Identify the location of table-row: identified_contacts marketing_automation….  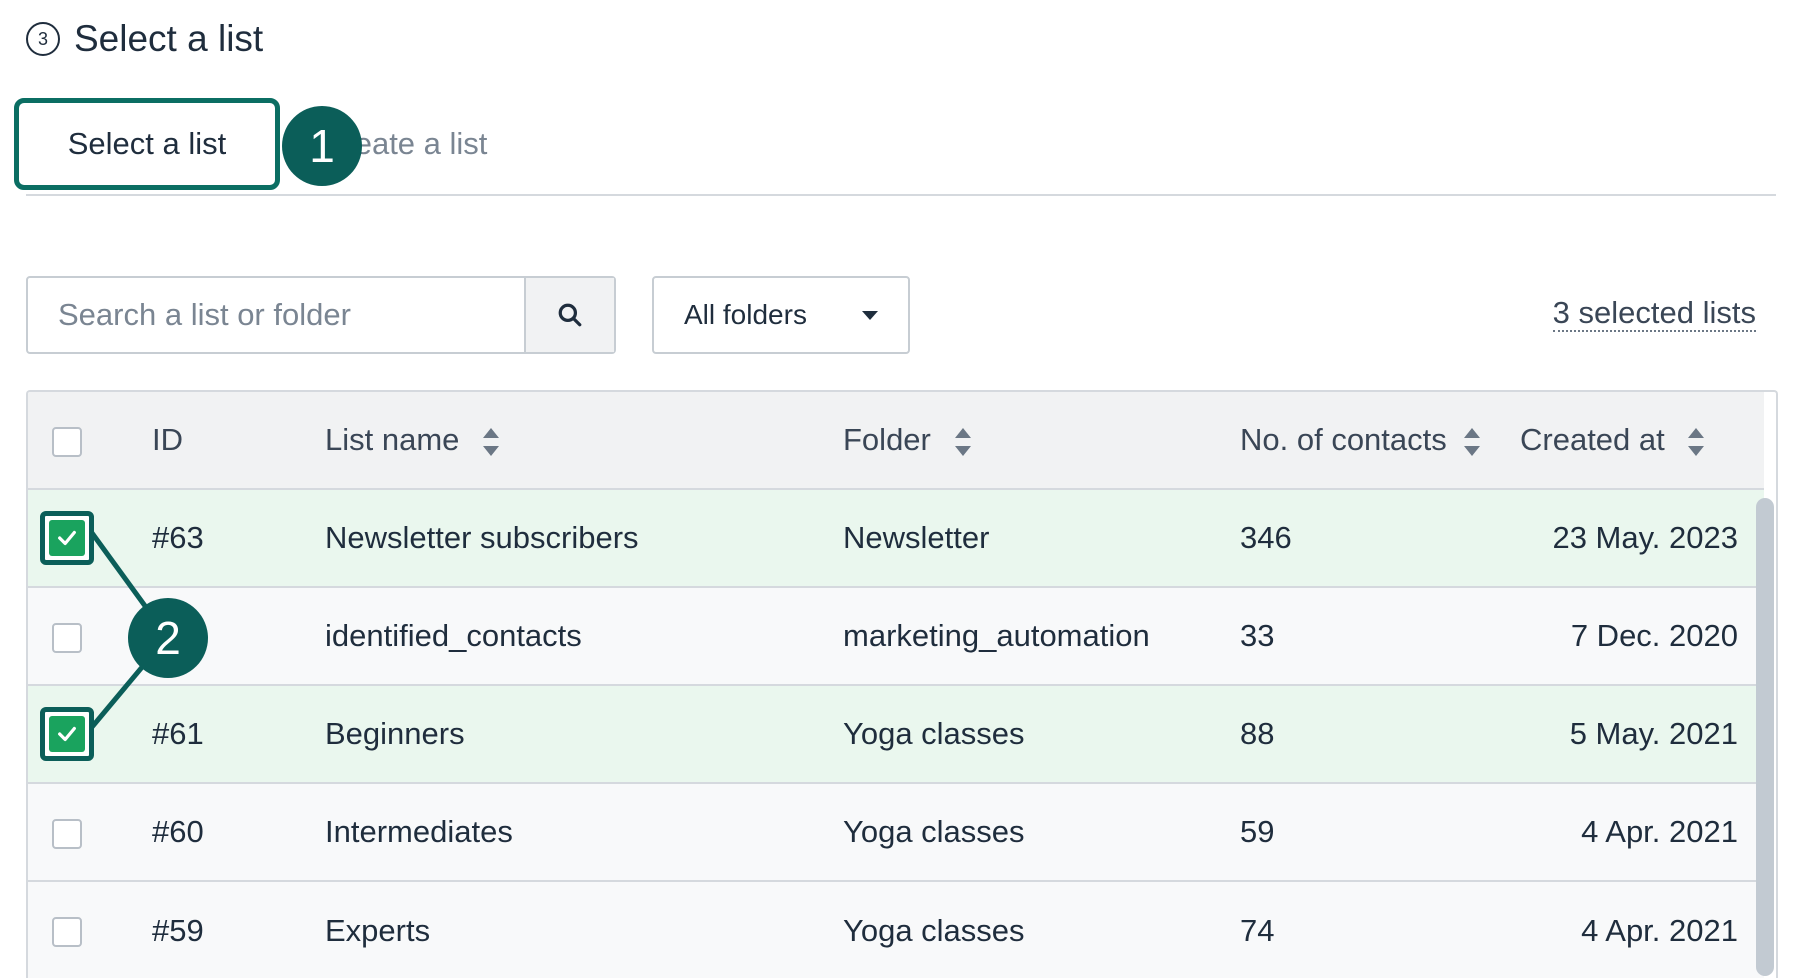
(896, 636).